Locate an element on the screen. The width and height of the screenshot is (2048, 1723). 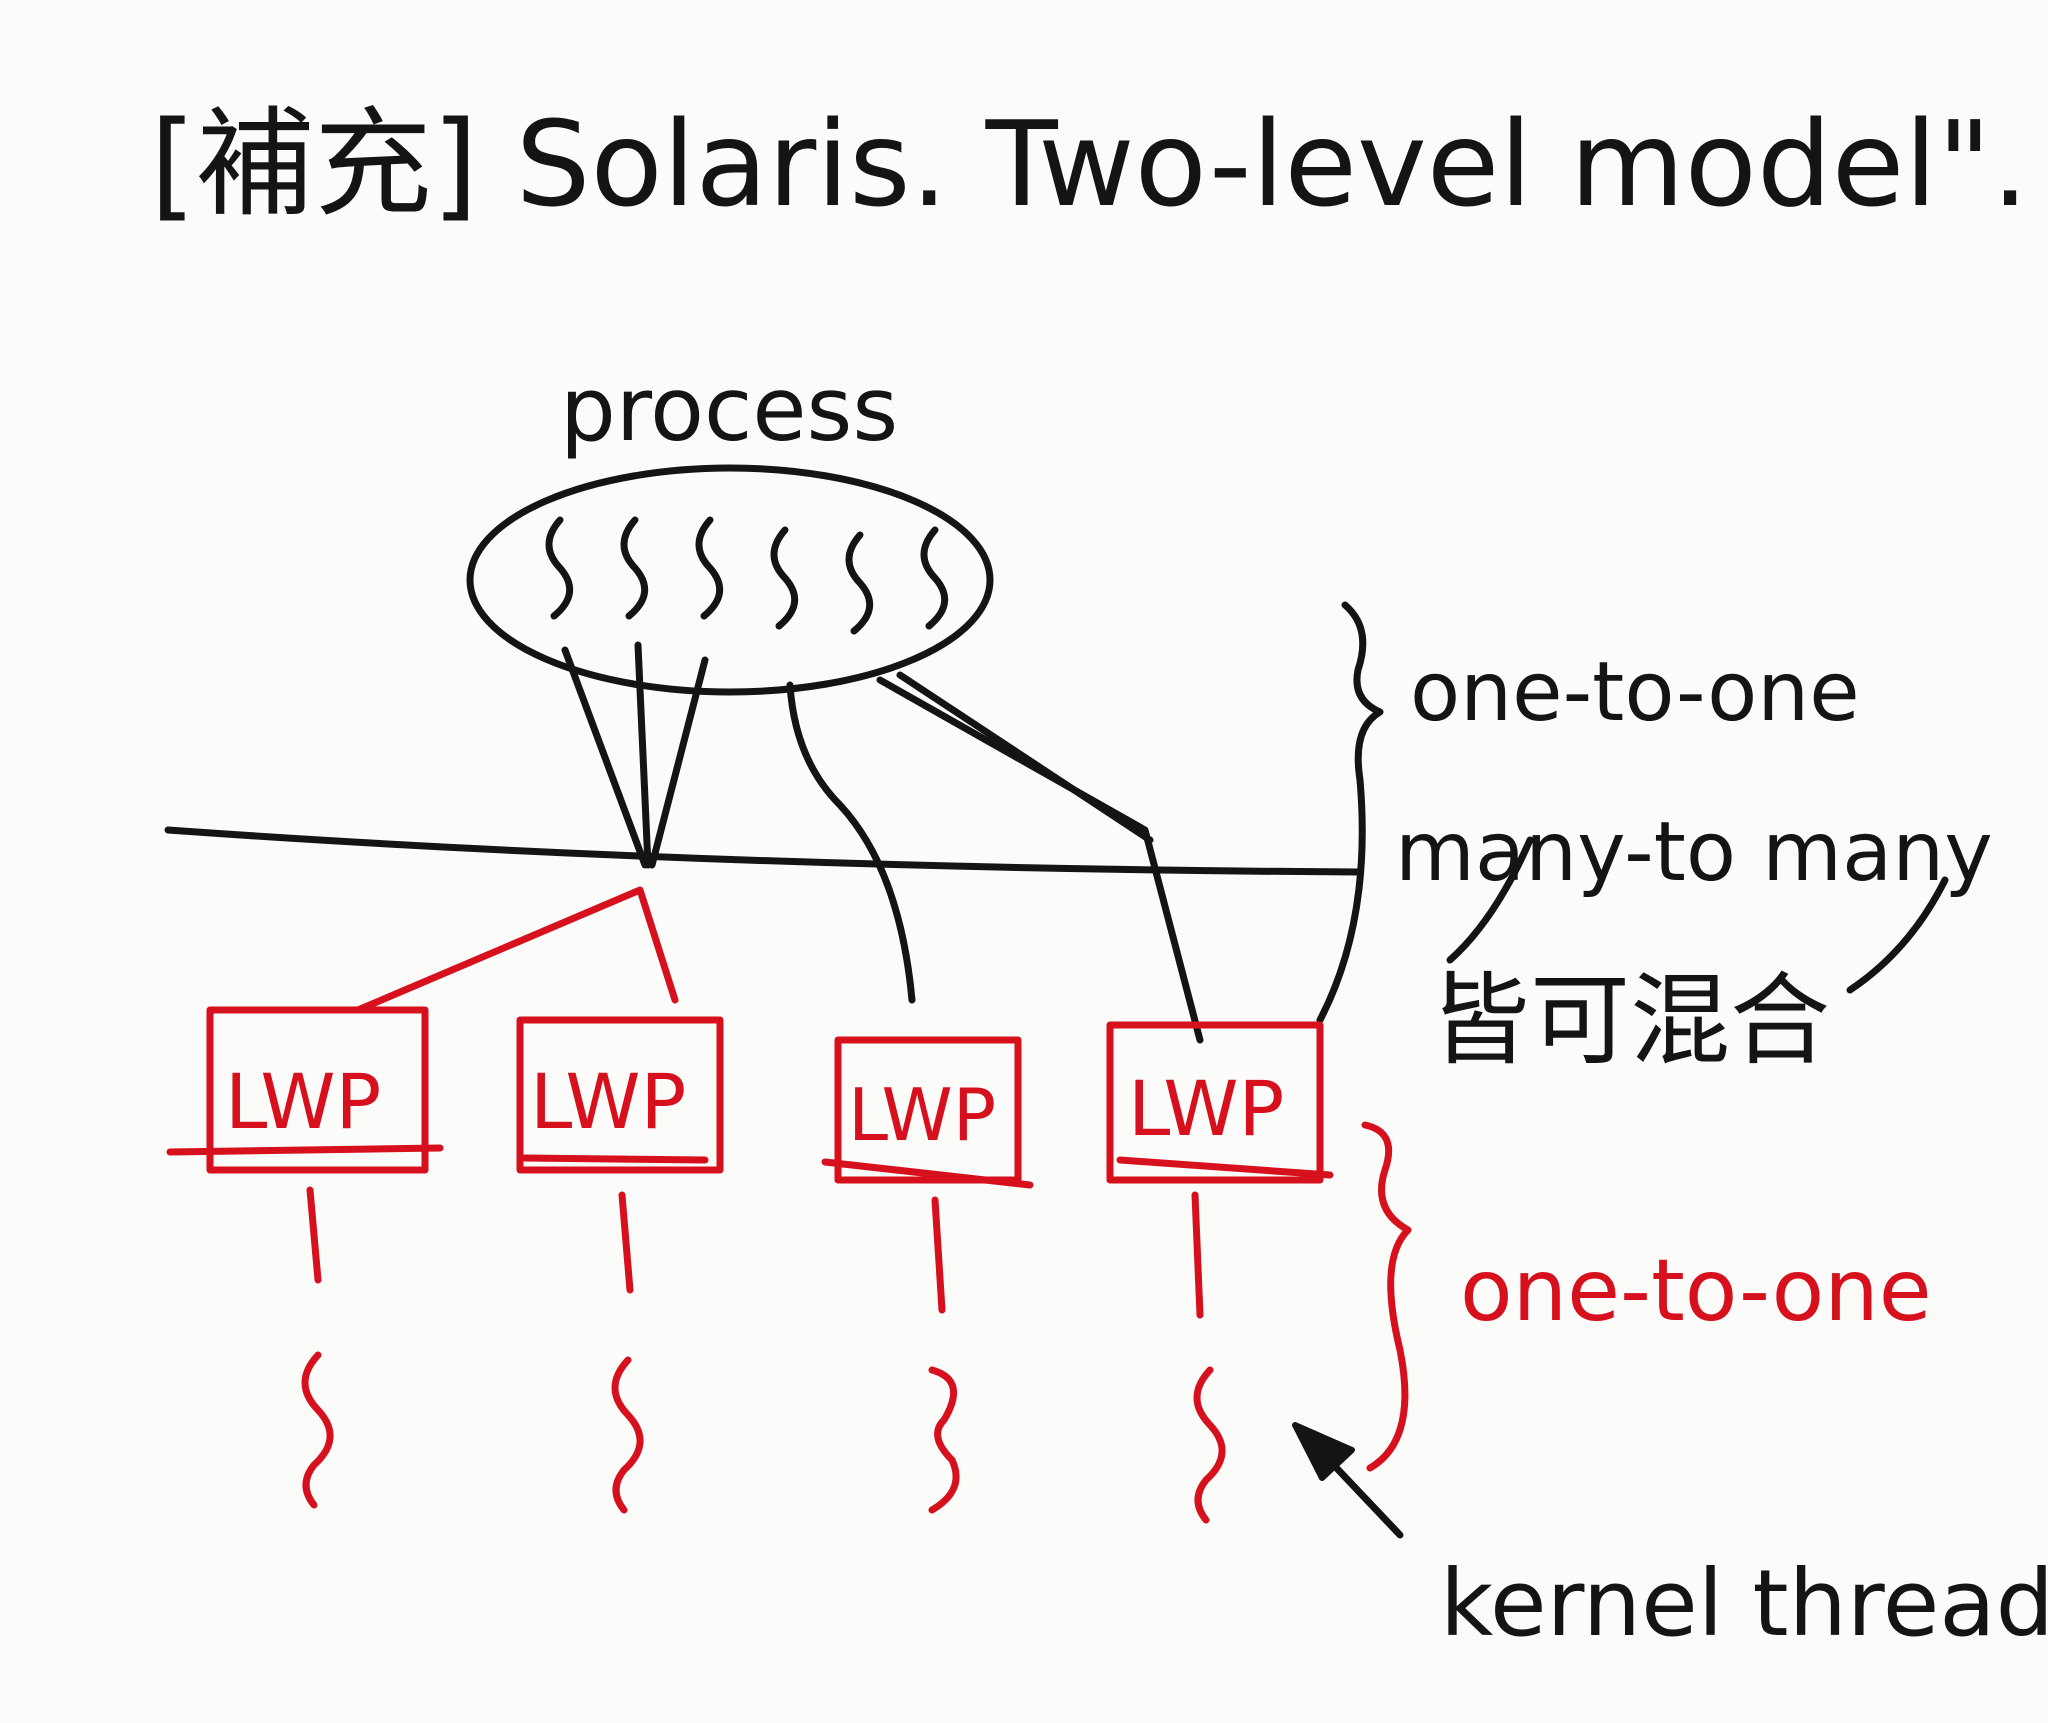
label-one-to-one-upper: one-to-one is located at coordinates (1635, 692).